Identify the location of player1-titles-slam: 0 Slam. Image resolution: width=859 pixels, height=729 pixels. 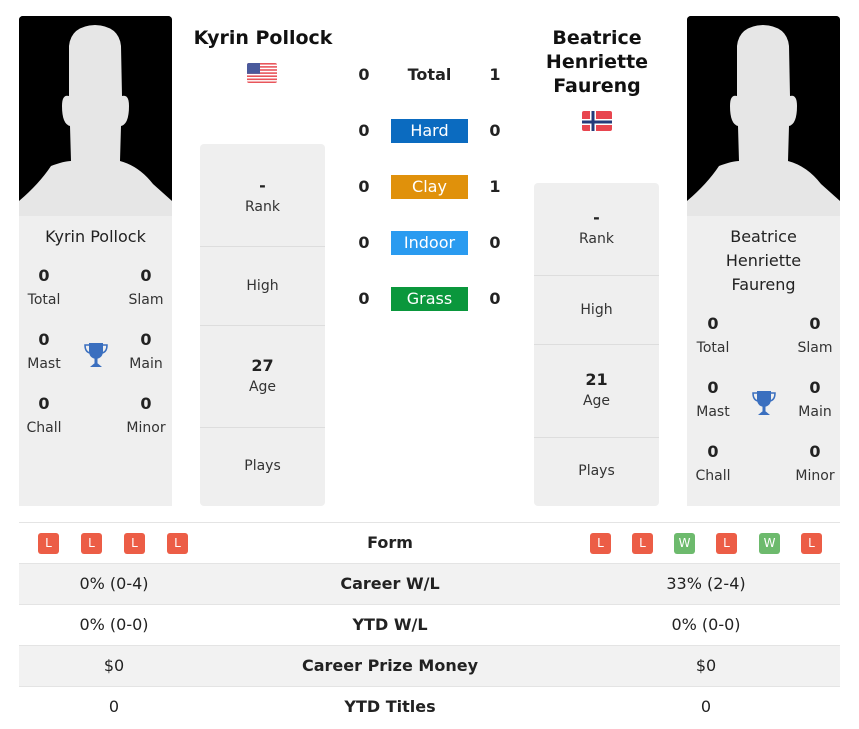
(146, 287).